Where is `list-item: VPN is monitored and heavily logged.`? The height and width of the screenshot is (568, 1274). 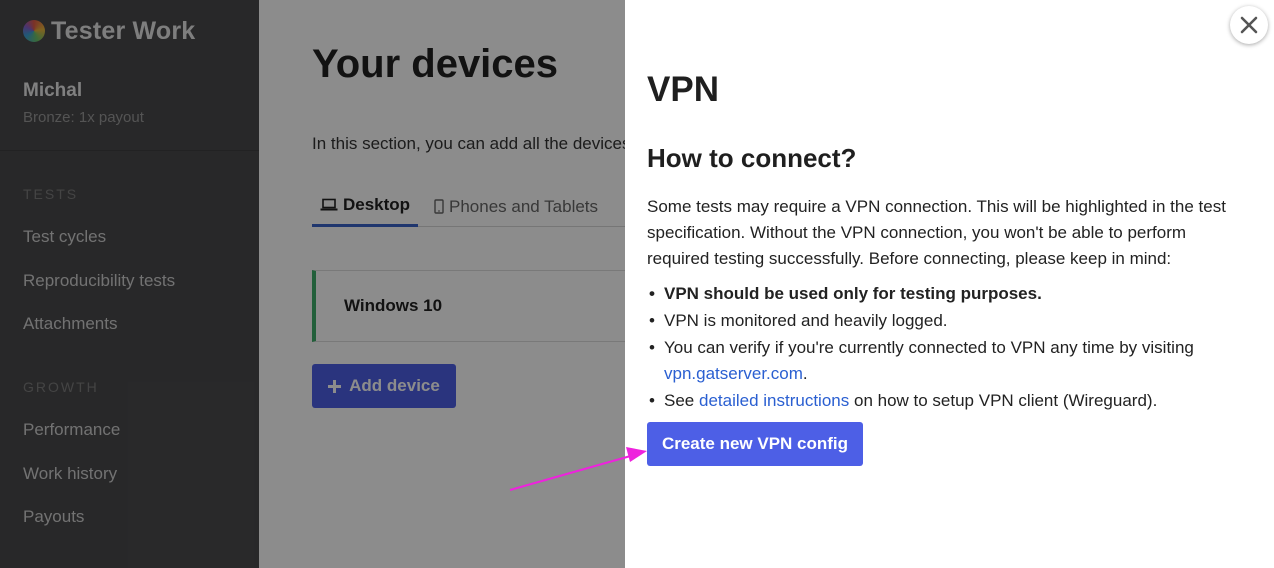 list-item: VPN is monitored and heavily logged. is located at coordinates (947, 321).